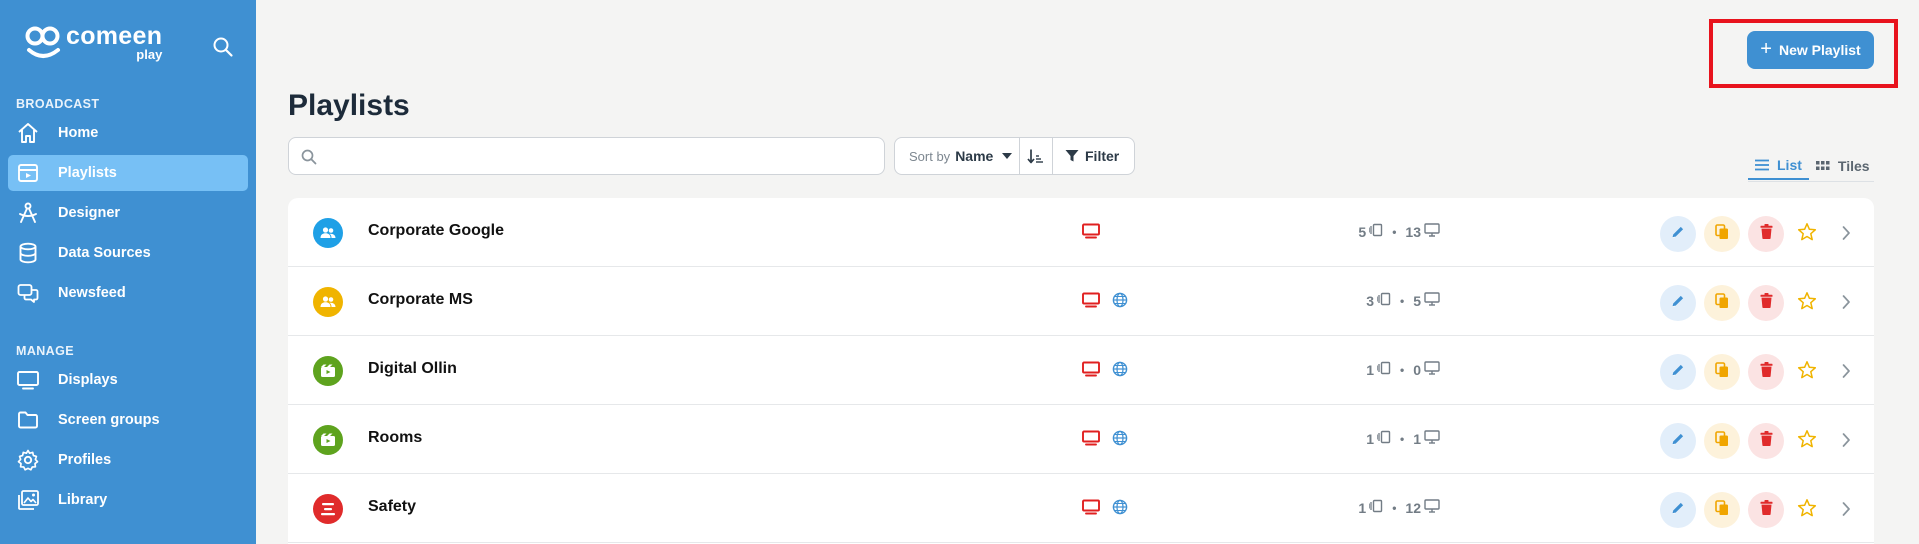 The width and height of the screenshot is (1919, 544). Describe the element at coordinates (930, 156) in the screenshot. I see `sort-by-label: Sort by` at that location.